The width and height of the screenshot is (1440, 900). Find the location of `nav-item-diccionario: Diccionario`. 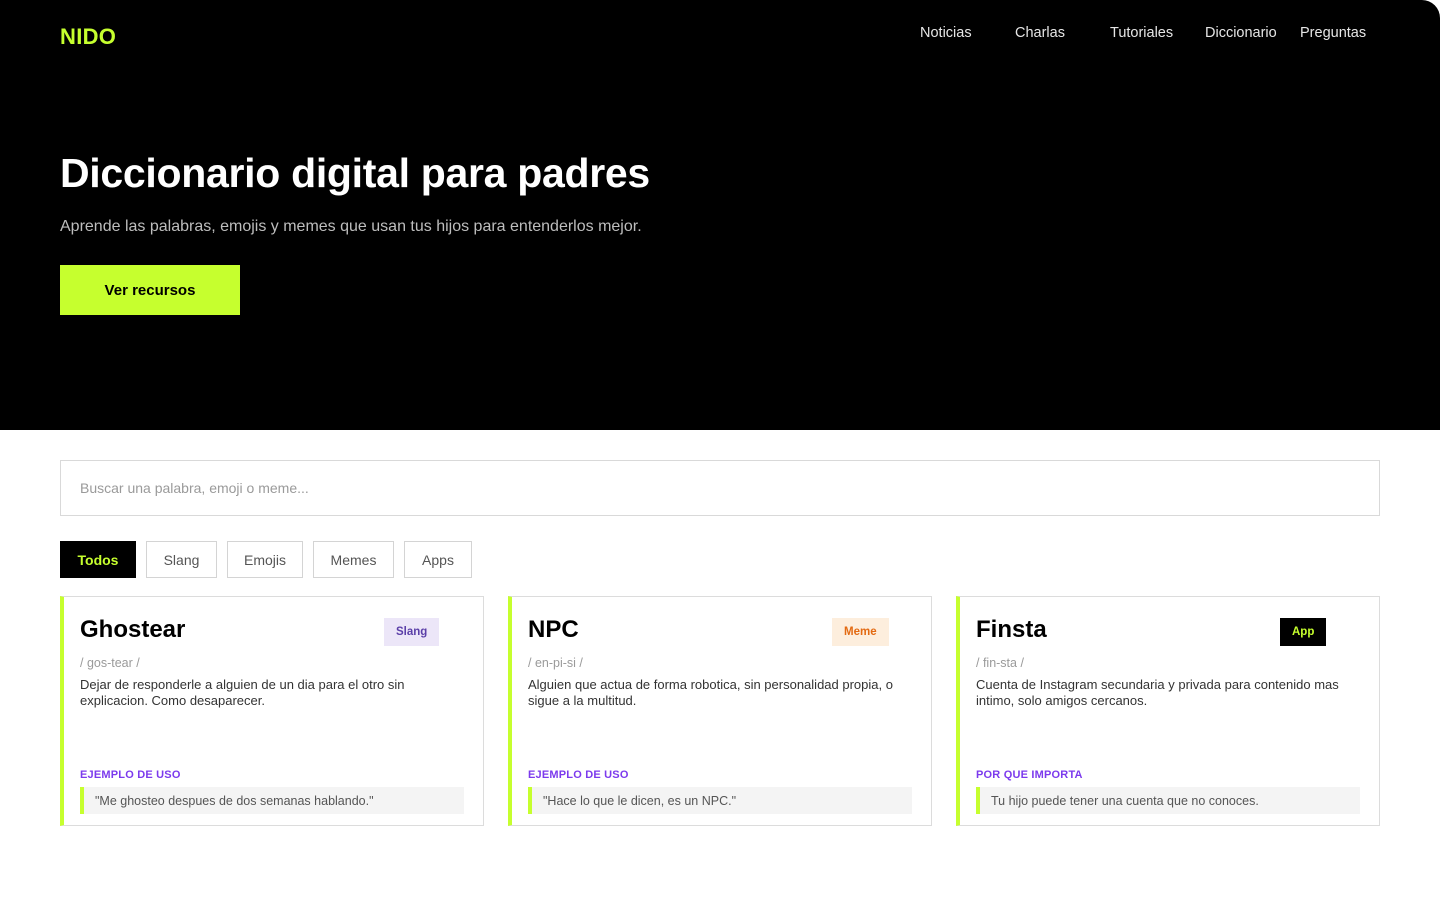

nav-item-diccionario: Diccionario is located at coordinates (1241, 33).